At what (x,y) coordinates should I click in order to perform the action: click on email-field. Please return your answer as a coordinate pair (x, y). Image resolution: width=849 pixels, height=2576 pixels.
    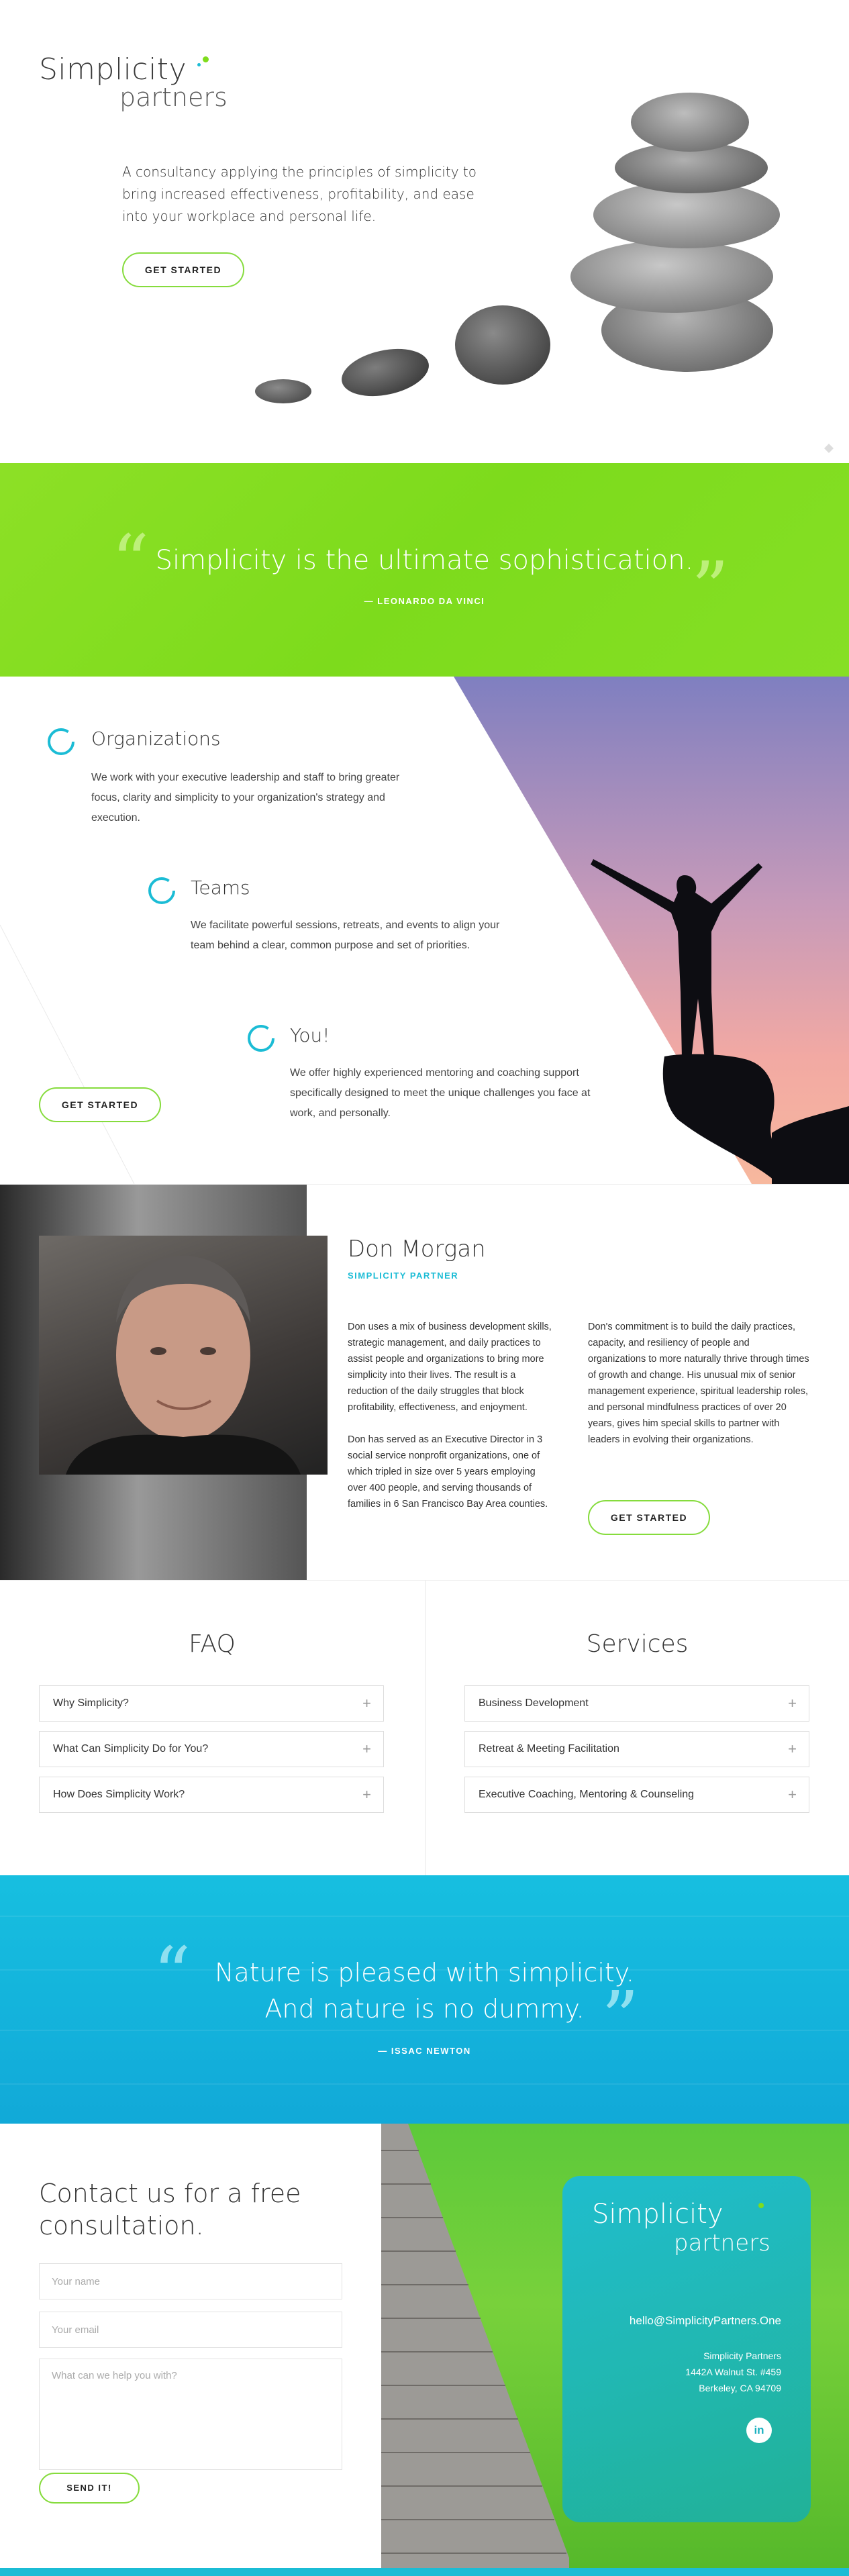
    Looking at the image, I should click on (190, 2330).